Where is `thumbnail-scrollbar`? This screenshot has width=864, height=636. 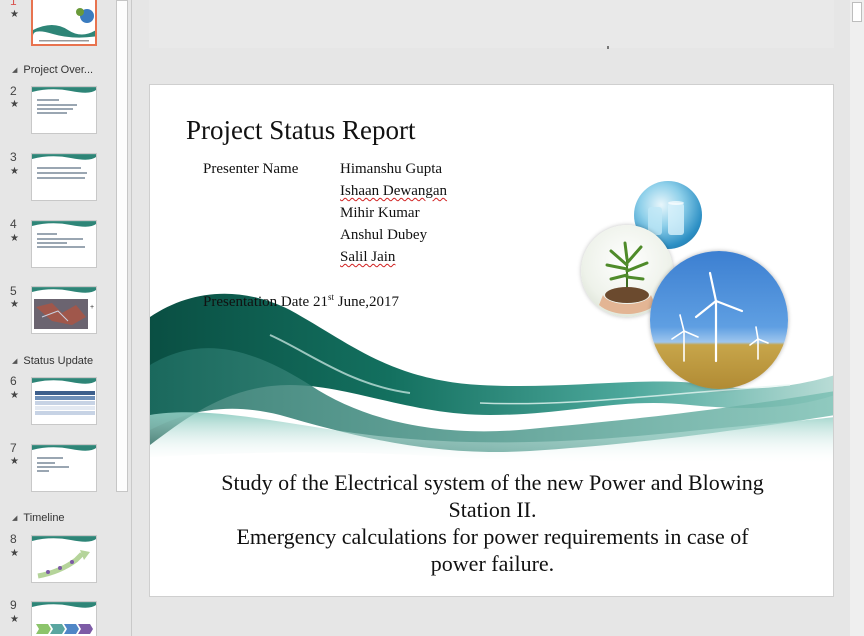
thumbnail-scrollbar is located at coordinates (122, 246).